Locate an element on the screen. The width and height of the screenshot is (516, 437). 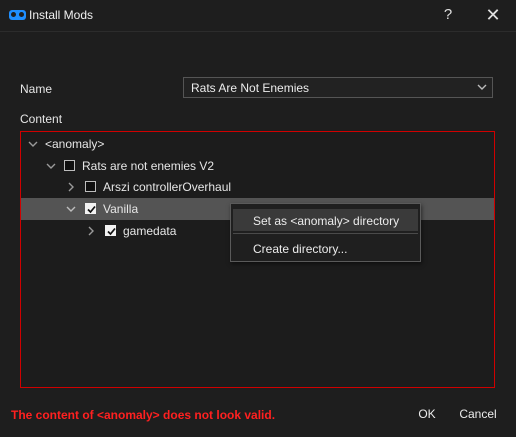
tree-item-label: Vanilla is located at coordinates (121, 209).